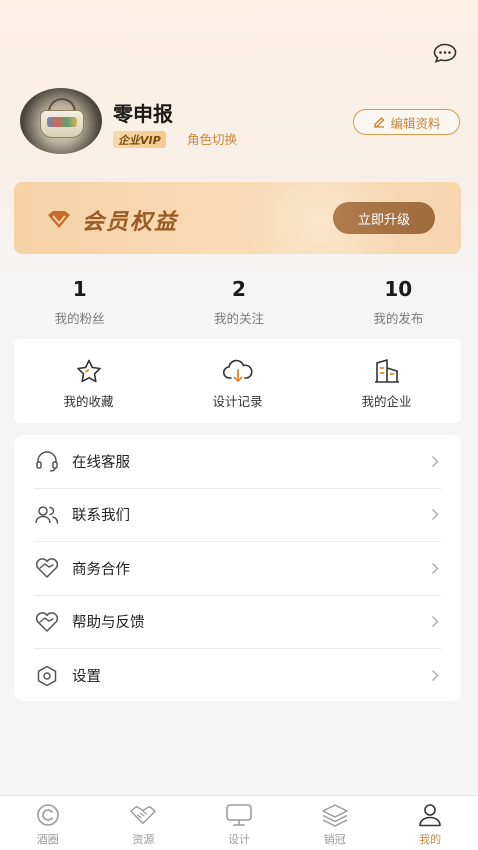  I want to click on menu-label: 帮助与反馈, so click(108, 623).